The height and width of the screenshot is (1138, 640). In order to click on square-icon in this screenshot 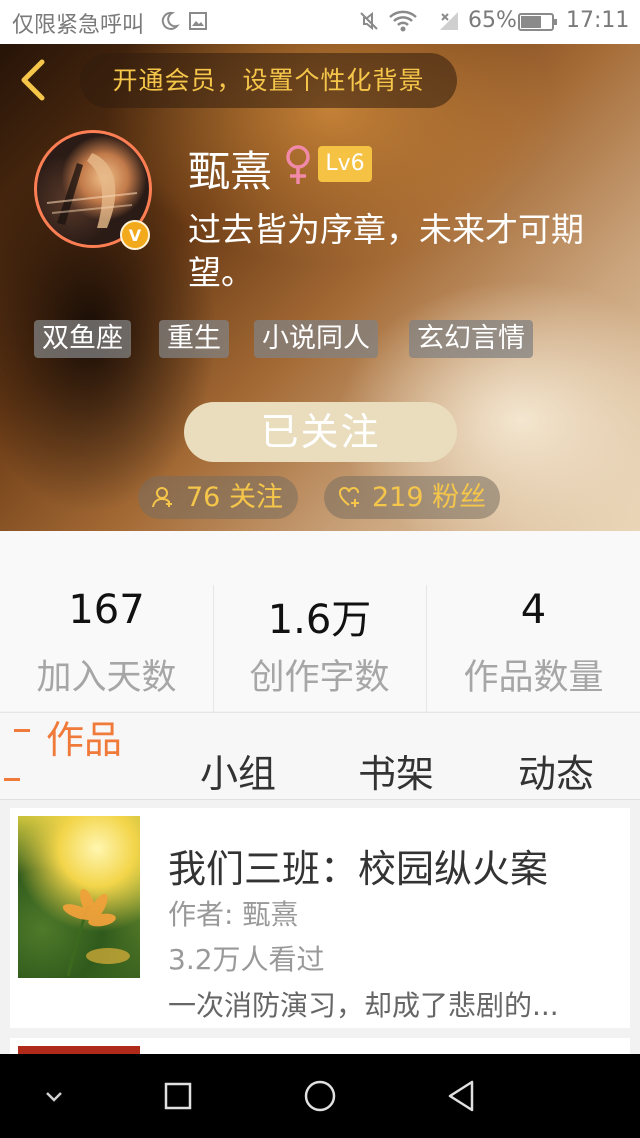, I will do `click(178, 1096)`.